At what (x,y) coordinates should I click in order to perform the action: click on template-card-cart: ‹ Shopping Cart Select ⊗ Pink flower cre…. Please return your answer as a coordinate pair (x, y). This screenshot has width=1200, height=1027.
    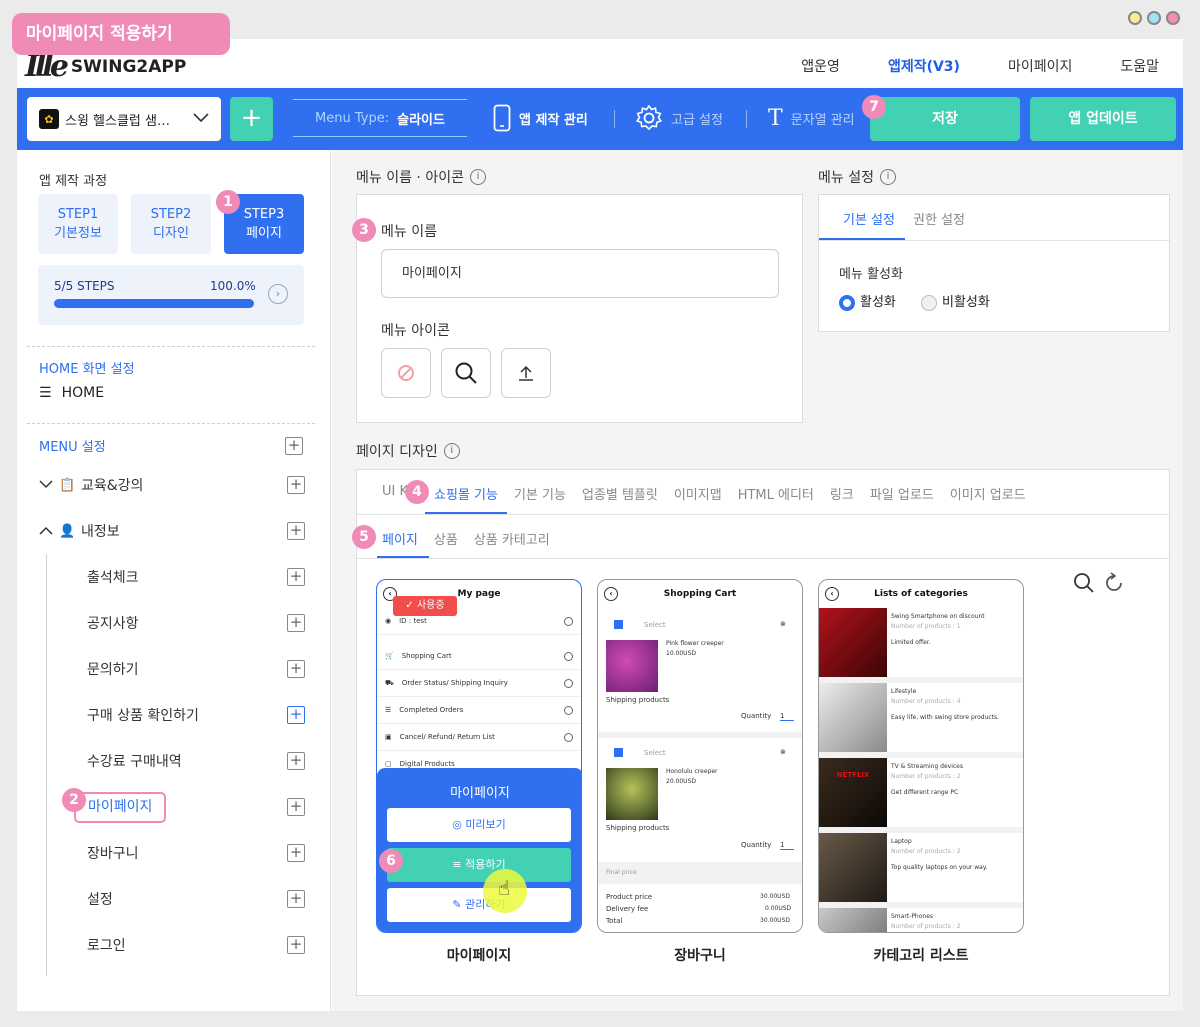
    Looking at the image, I should click on (700, 756).